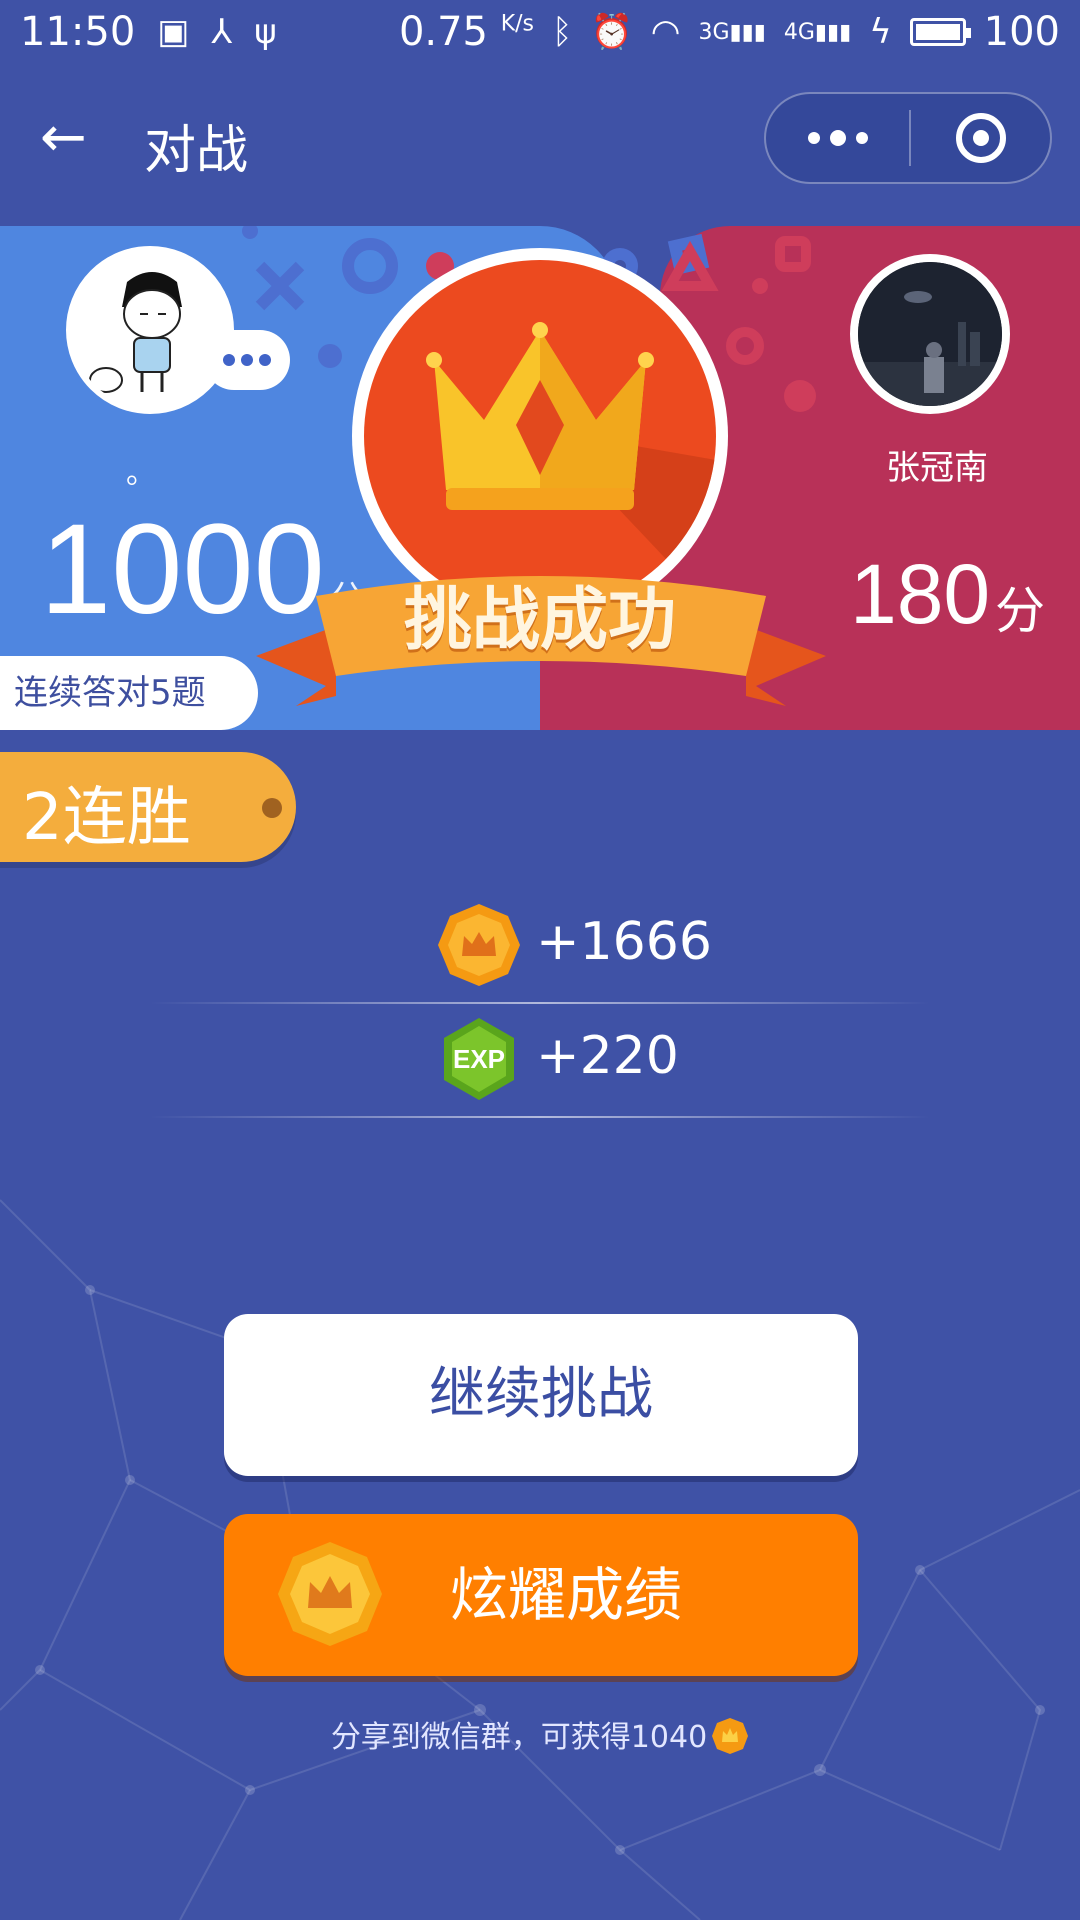  I want to click on share-score-label: 炫耀成绩, so click(566, 1595).